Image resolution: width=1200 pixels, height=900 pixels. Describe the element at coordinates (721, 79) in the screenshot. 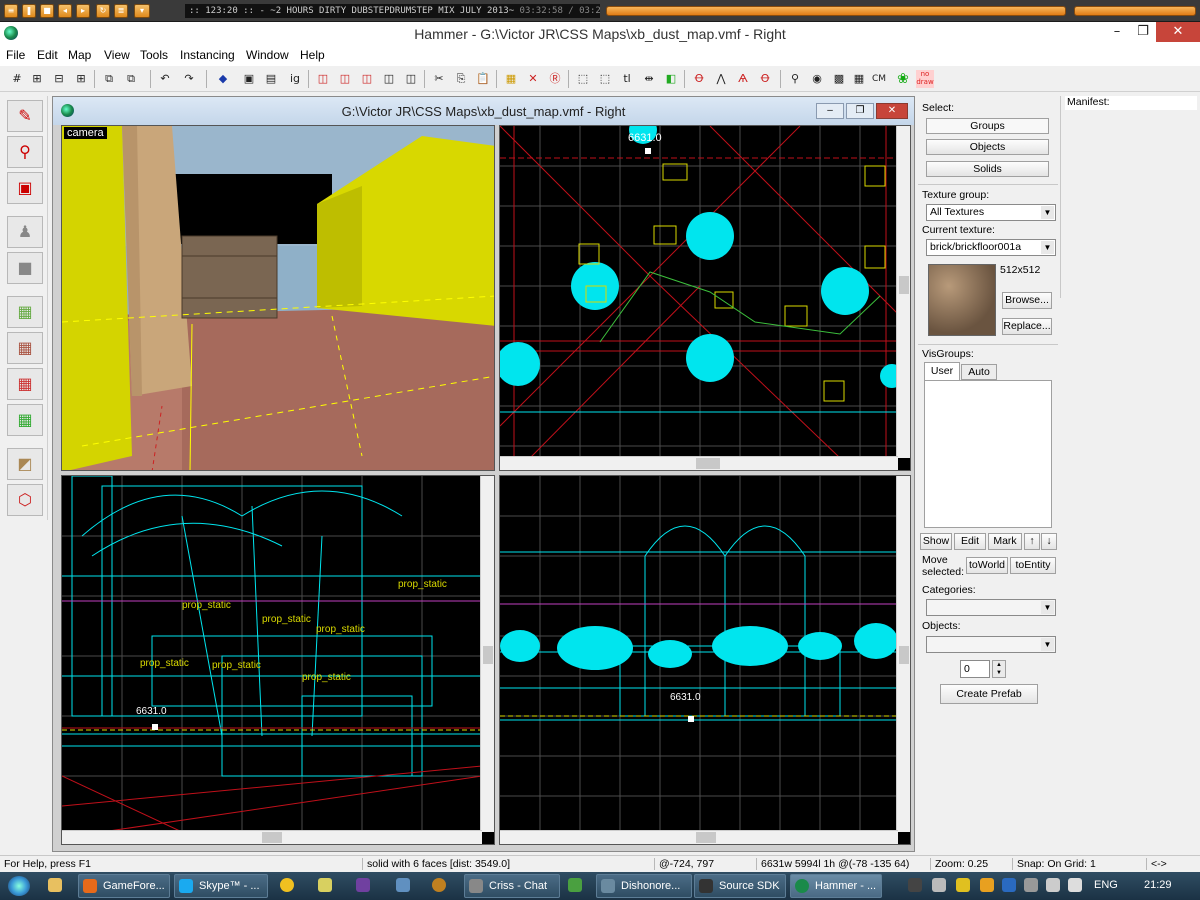

I see `visgroup-icon-2: ⋀` at that location.